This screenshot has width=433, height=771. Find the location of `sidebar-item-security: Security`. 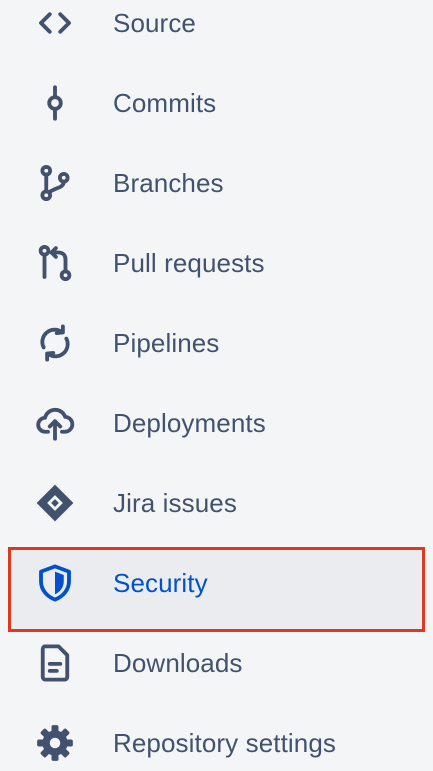

sidebar-item-security: Security is located at coordinates (216, 587).